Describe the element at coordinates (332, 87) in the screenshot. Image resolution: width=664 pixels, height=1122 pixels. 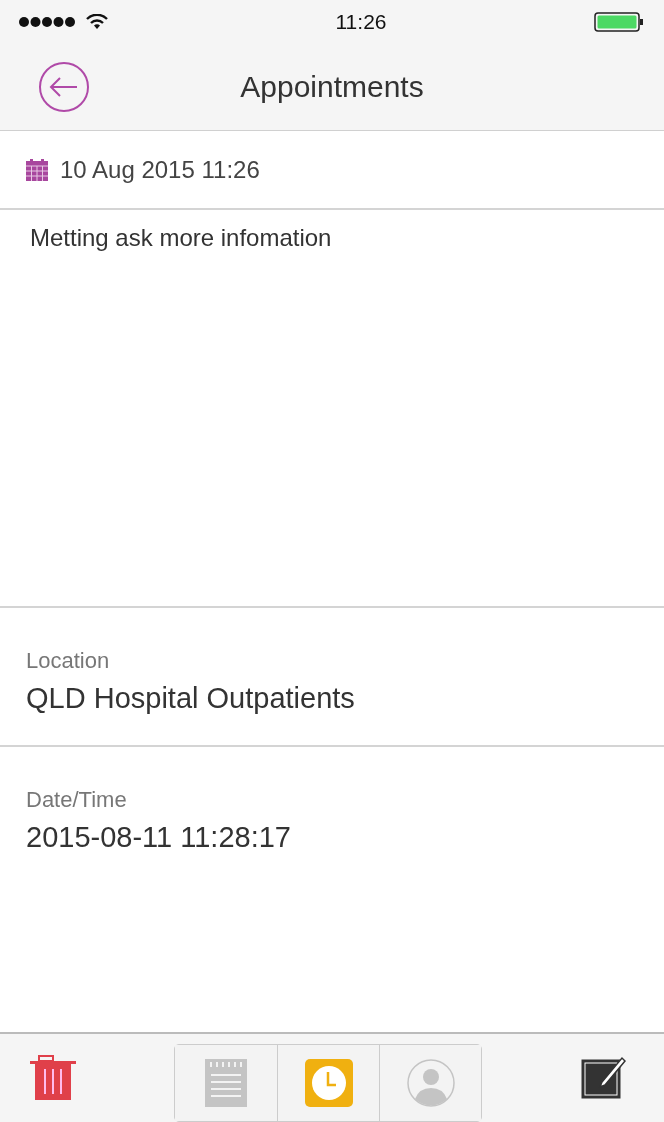
I see `screen-title: Appointments` at that location.